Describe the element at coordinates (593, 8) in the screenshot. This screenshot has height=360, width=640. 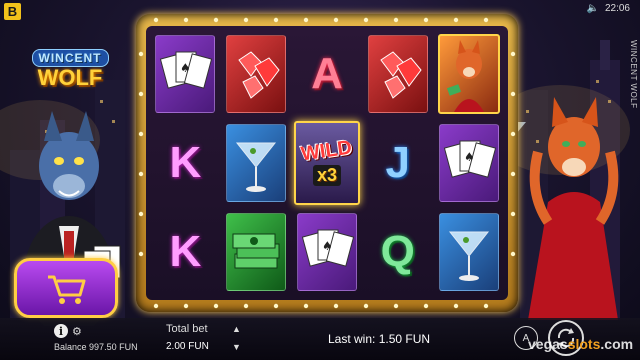
I see `speaker-icon: 🔈` at that location.